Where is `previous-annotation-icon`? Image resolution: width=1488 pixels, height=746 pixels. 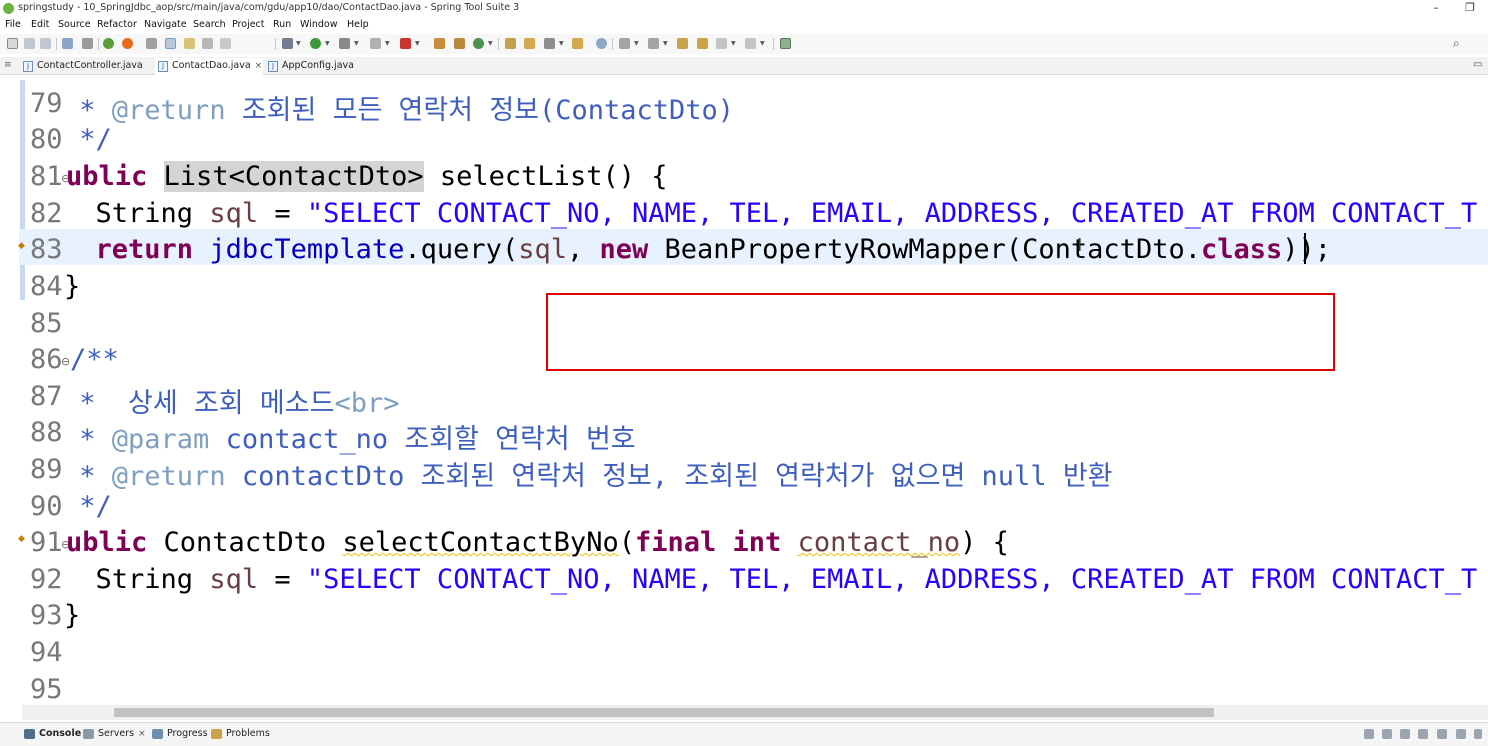 previous-annotation-icon is located at coordinates (653, 43).